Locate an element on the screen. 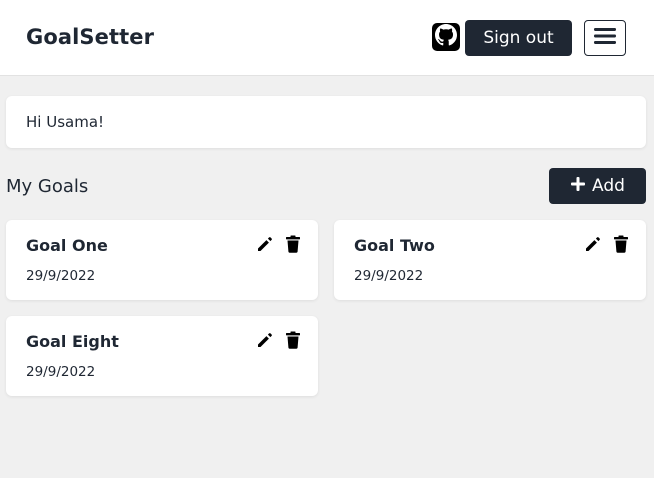 The width and height of the screenshot is (654, 478). add-goal-label: Add is located at coordinates (608, 186).